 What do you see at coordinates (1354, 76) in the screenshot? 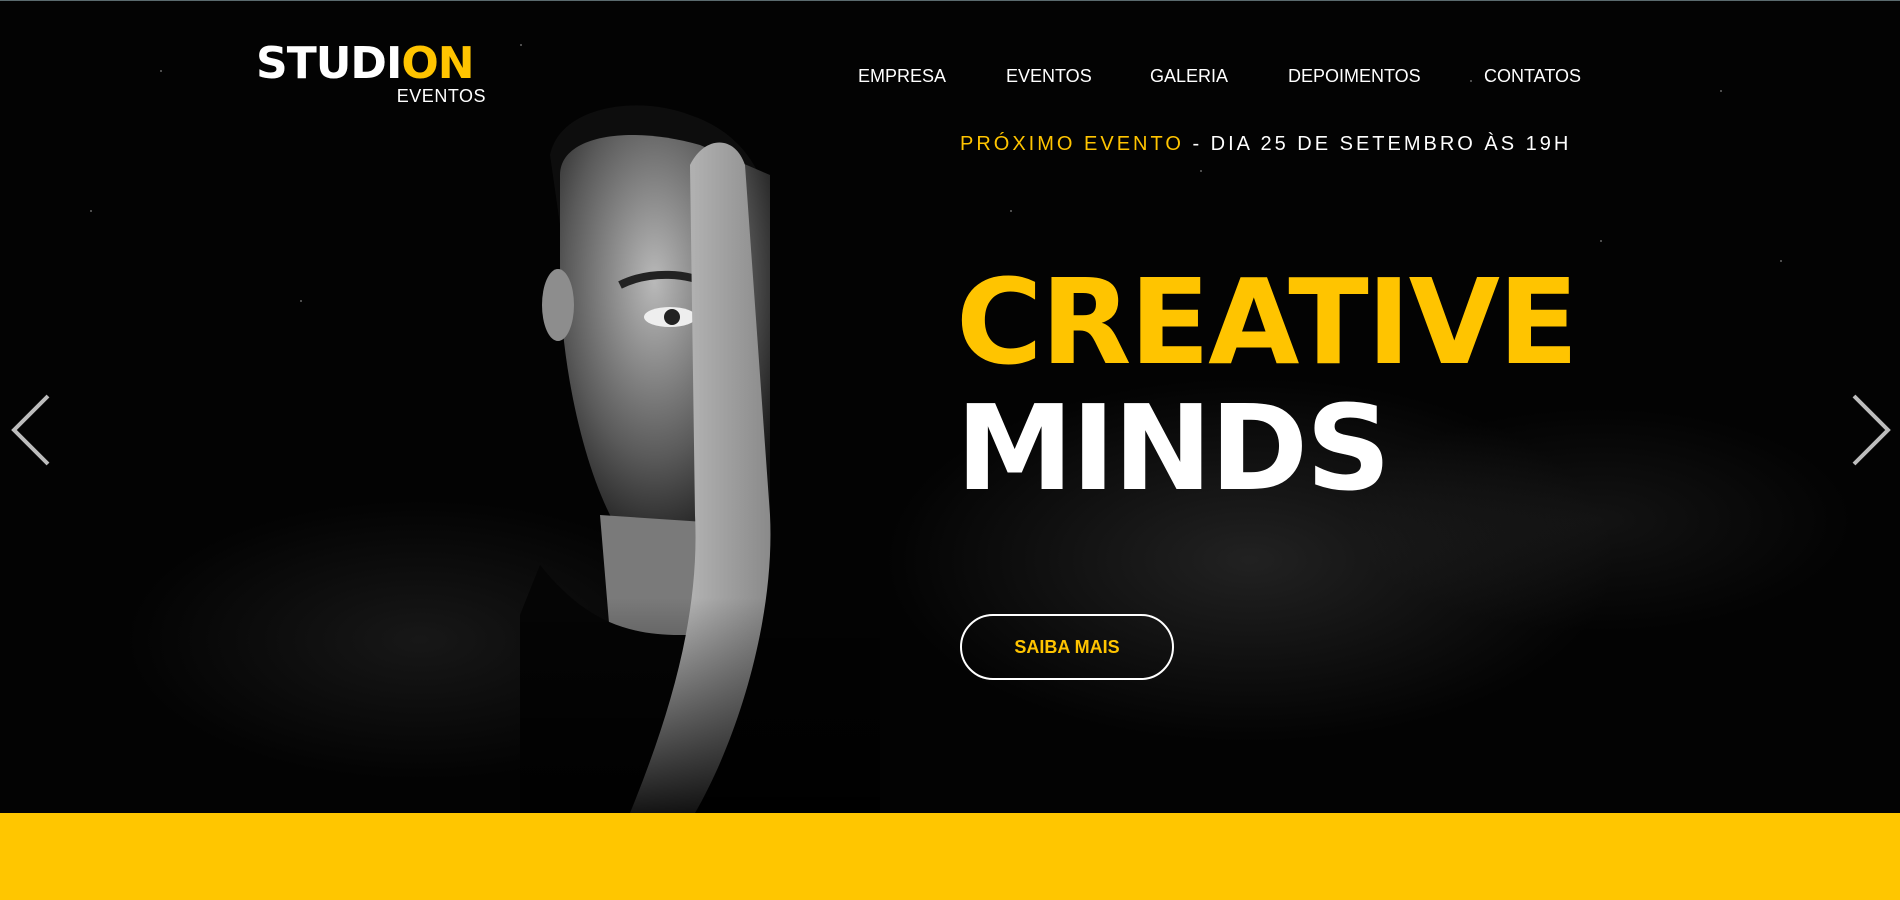
I see `nav-item-depoimentos: DEPOIMENTOS` at bounding box center [1354, 76].